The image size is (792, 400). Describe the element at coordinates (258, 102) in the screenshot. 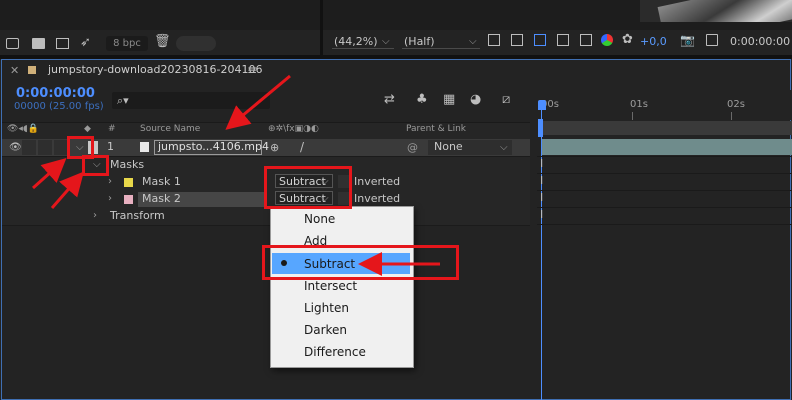

I see `arrow-to-source-name` at that location.